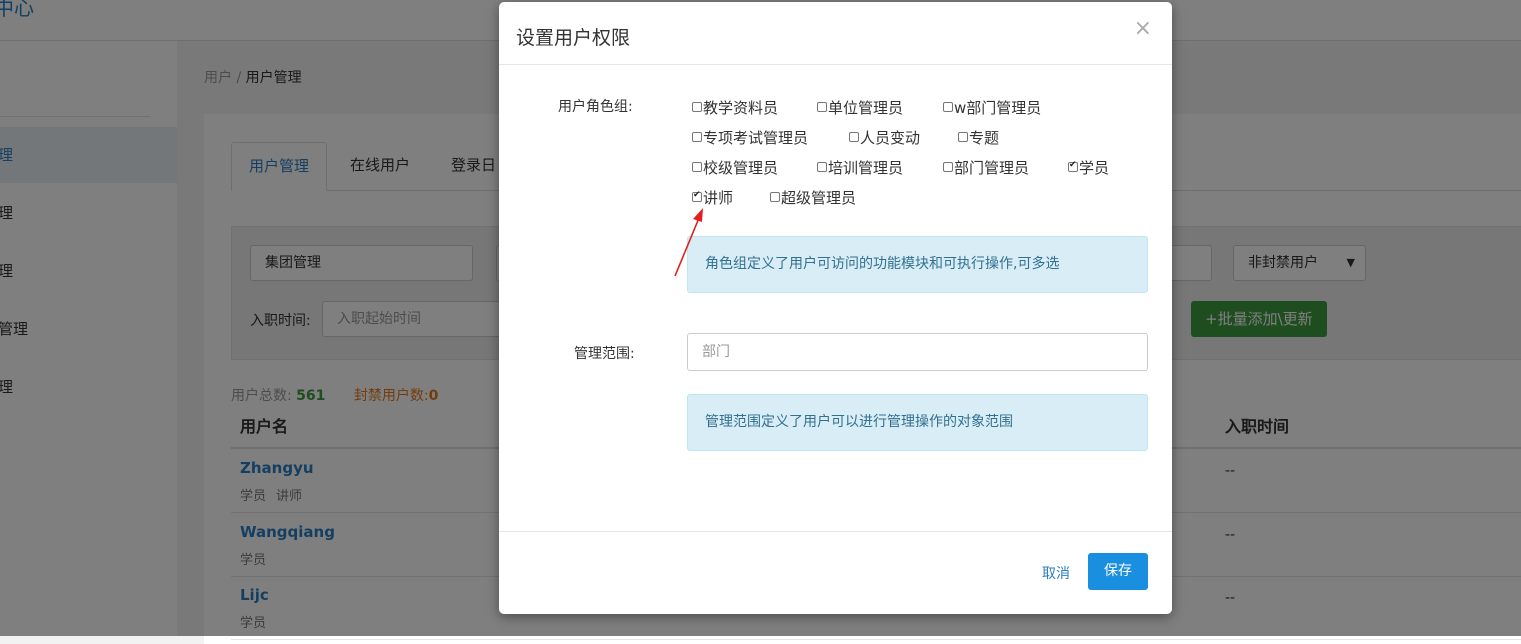  I want to click on annotation-arrow-line, so click(687, 247).